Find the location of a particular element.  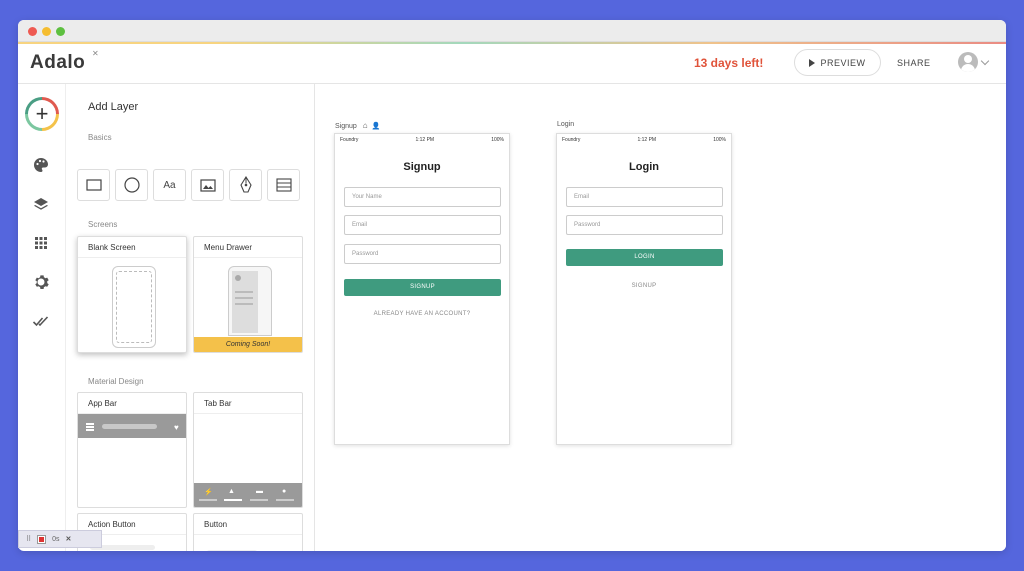

minimize-window-button is located at coordinates (46, 31).